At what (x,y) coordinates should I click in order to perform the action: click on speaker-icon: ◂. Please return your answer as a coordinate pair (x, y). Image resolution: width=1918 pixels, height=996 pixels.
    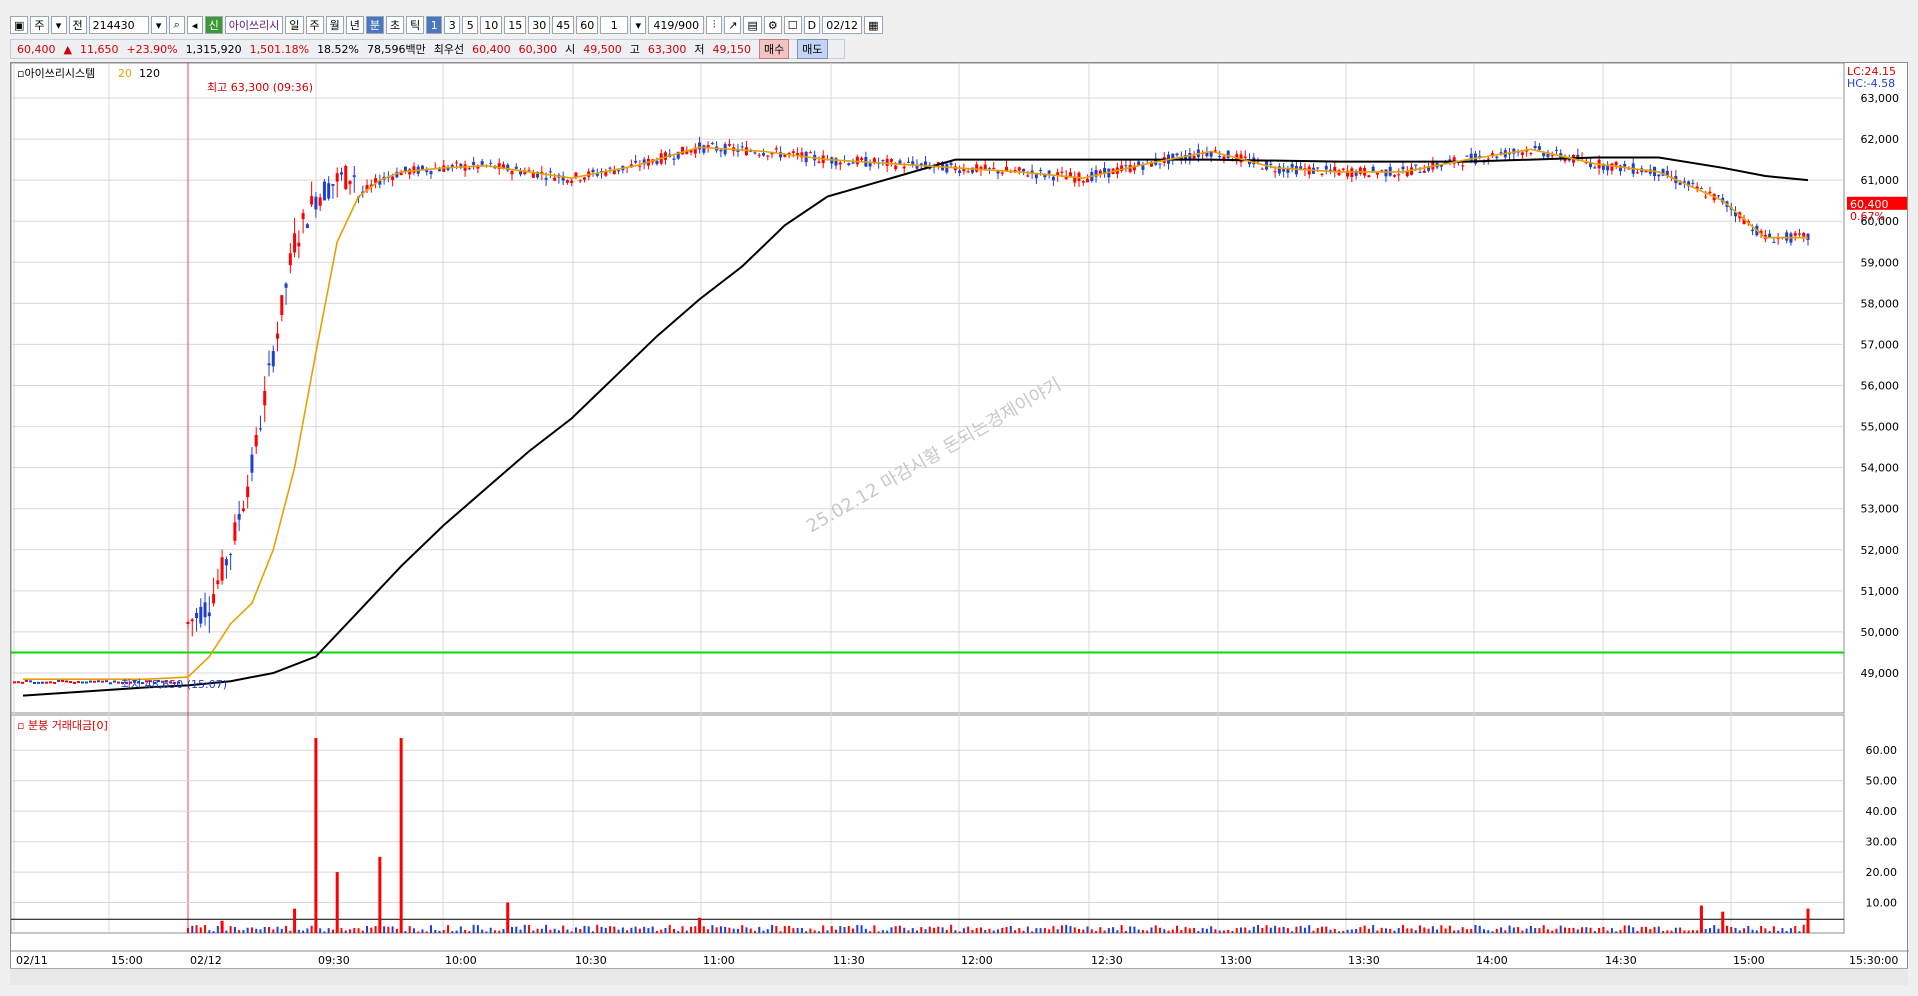
    Looking at the image, I should click on (194, 25).